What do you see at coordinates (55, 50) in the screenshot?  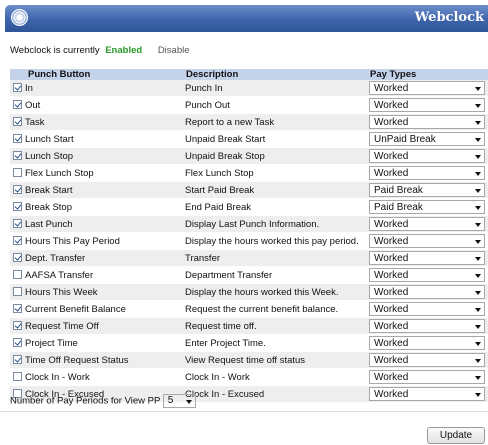 I see `status-prefix: Webclock is currently` at bounding box center [55, 50].